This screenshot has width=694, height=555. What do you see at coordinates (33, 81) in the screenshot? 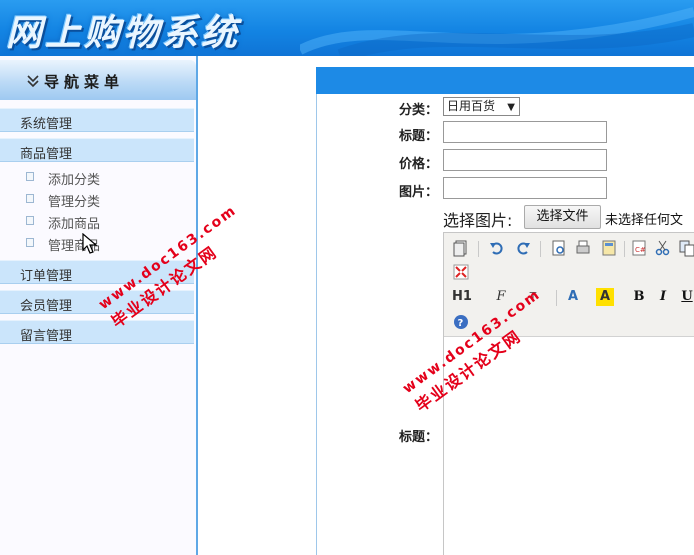
I see `double-chevron-down-icon` at bounding box center [33, 81].